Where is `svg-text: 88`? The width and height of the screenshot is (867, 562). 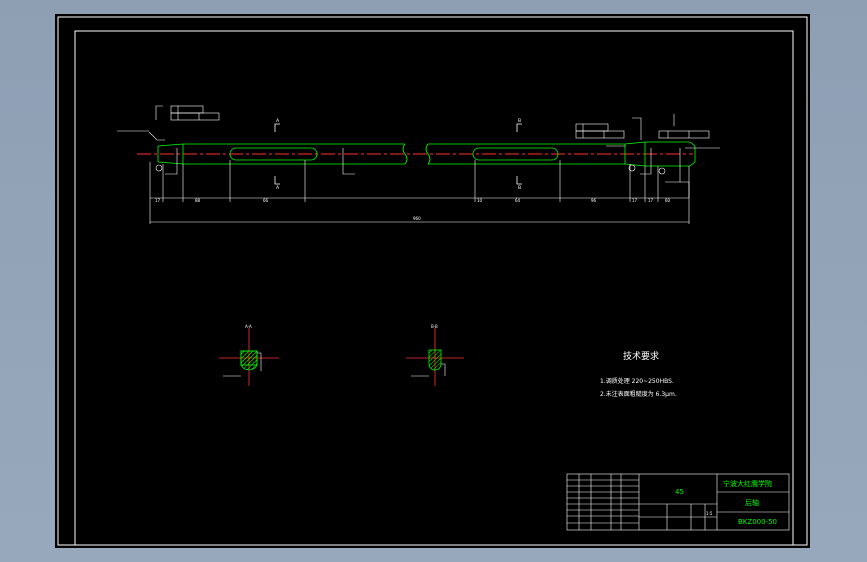
svg-text: 88 is located at coordinates (198, 200).